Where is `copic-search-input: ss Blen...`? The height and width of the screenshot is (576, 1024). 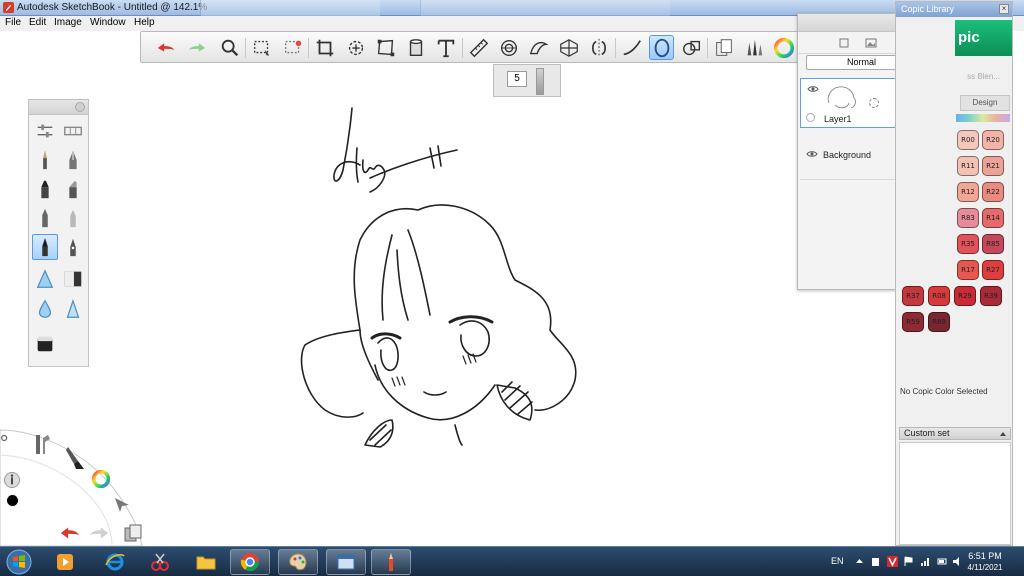 copic-search-input: ss Blen... is located at coordinates (954, 79).